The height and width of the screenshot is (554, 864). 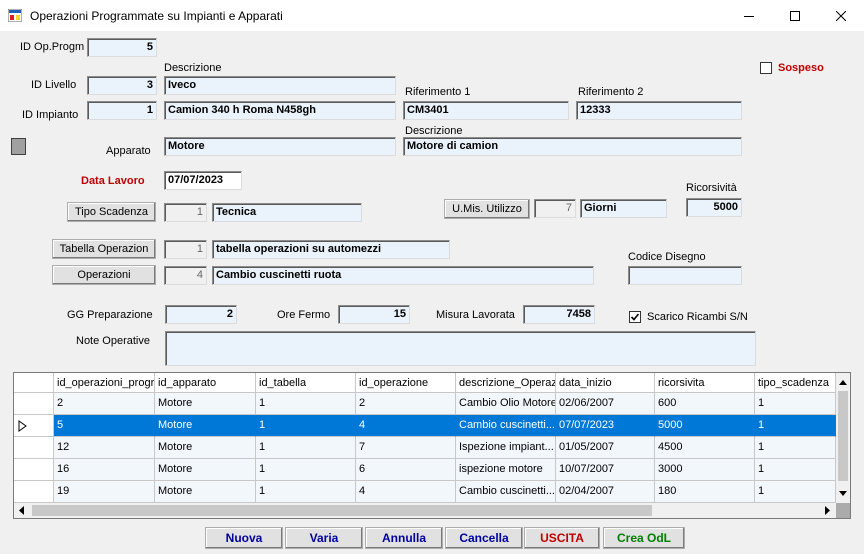 What do you see at coordinates (244, 538) in the screenshot?
I see `nuova-button: Nuova` at bounding box center [244, 538].